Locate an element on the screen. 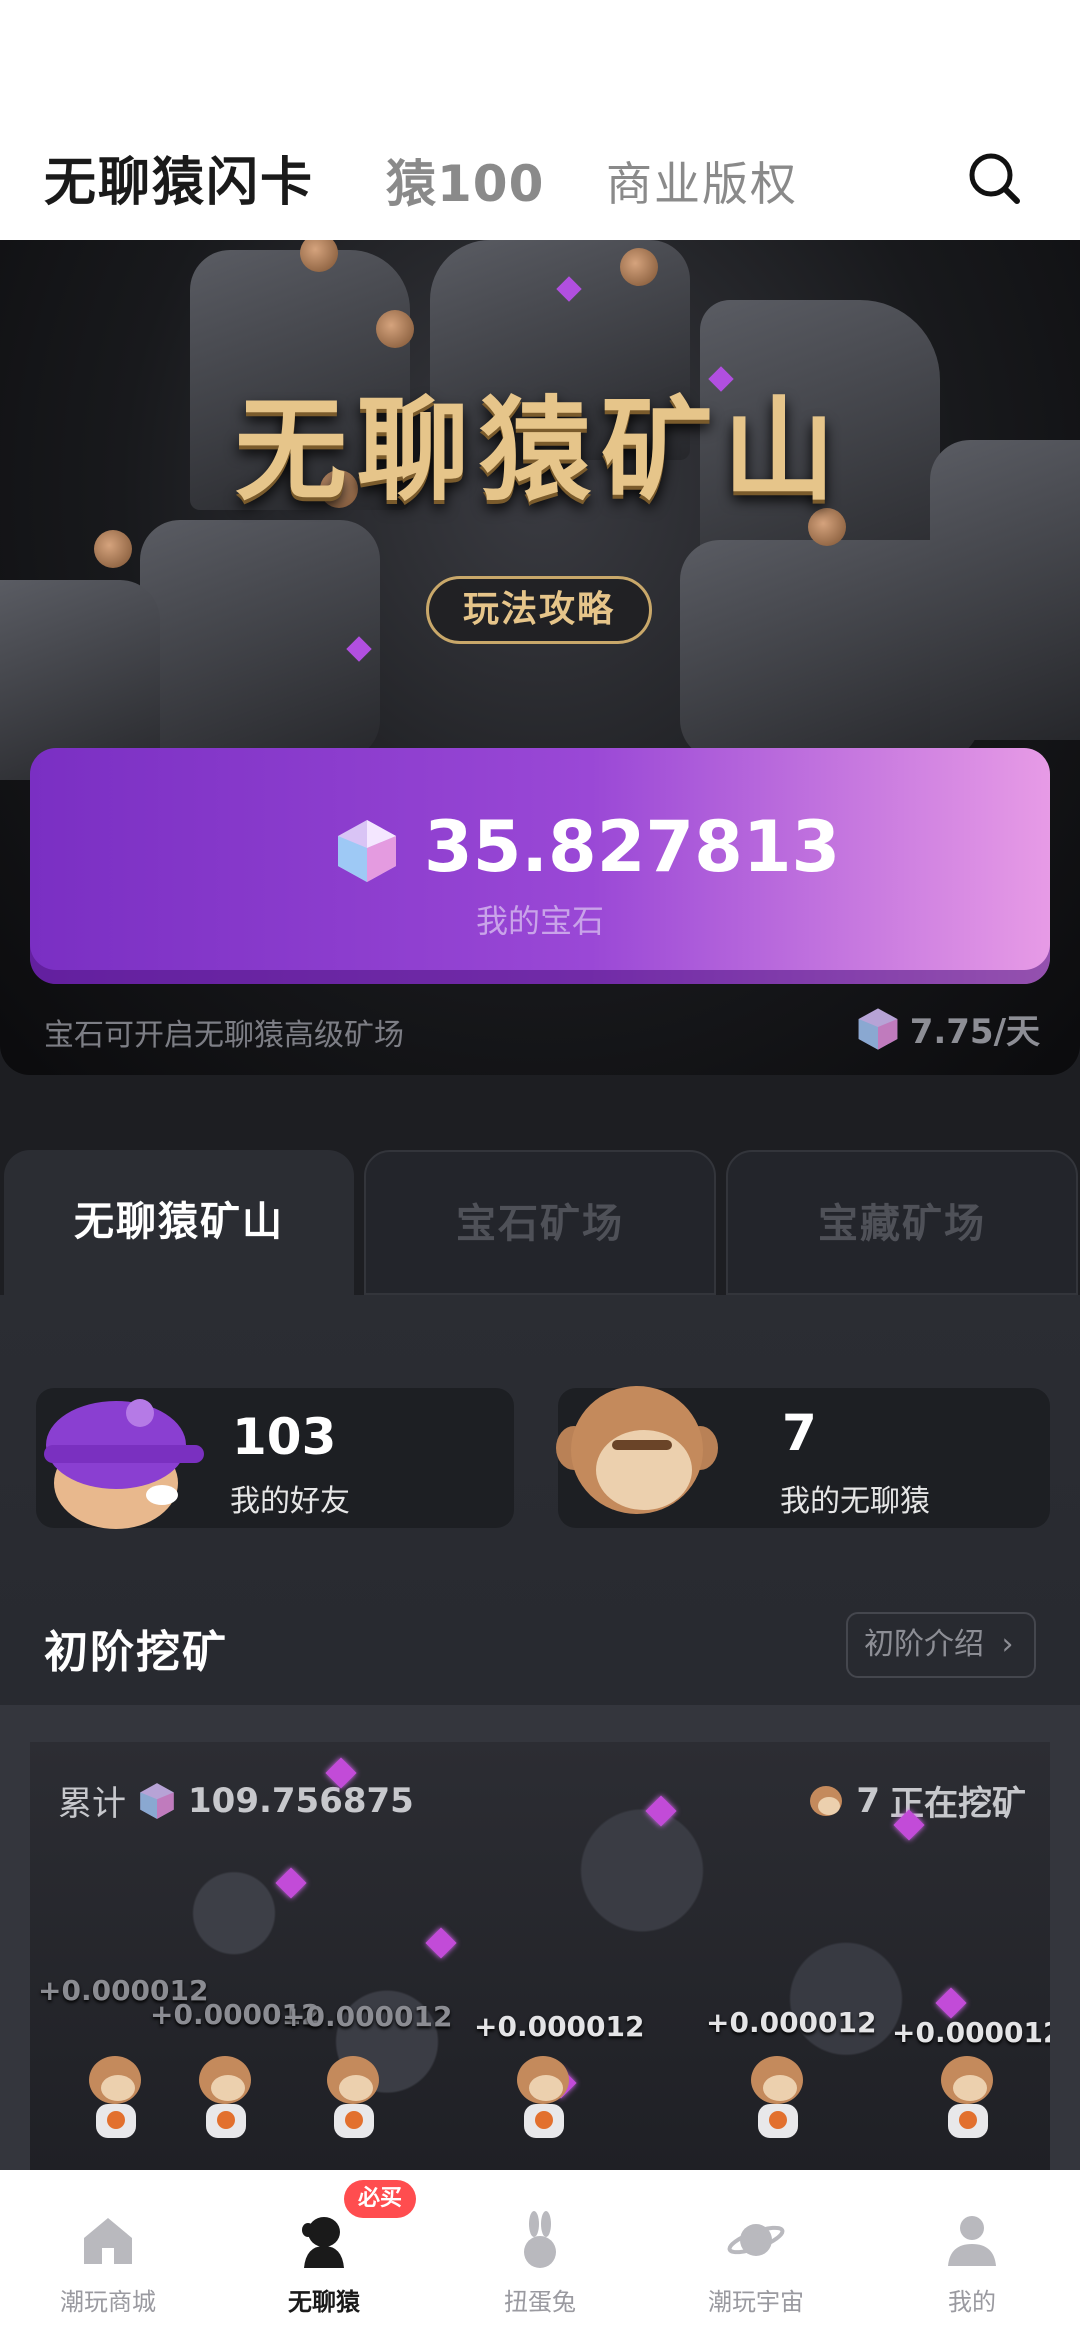 This screenshot has width=1080, height=2340. nav-item-ape: 必买 无聊猿 is located at coordinates (324, 2255).